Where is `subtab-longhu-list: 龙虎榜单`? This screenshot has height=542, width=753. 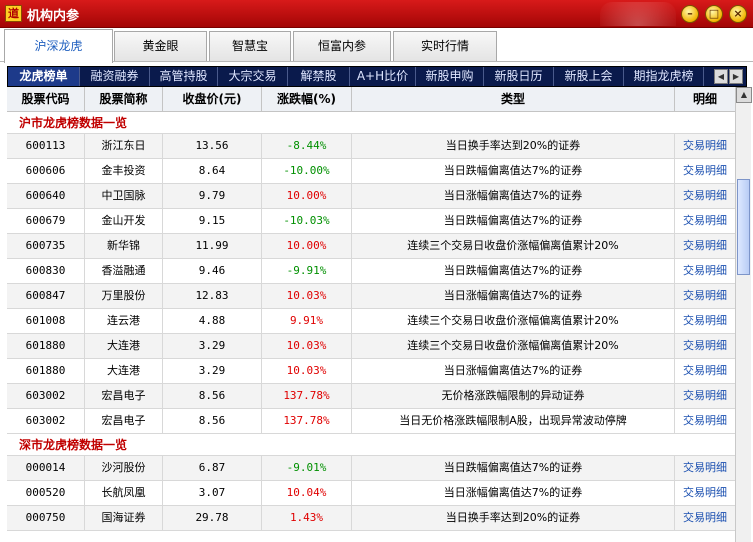
subtab-longhu-list: 龙虎榜单 is located at coordinates (44, 76).